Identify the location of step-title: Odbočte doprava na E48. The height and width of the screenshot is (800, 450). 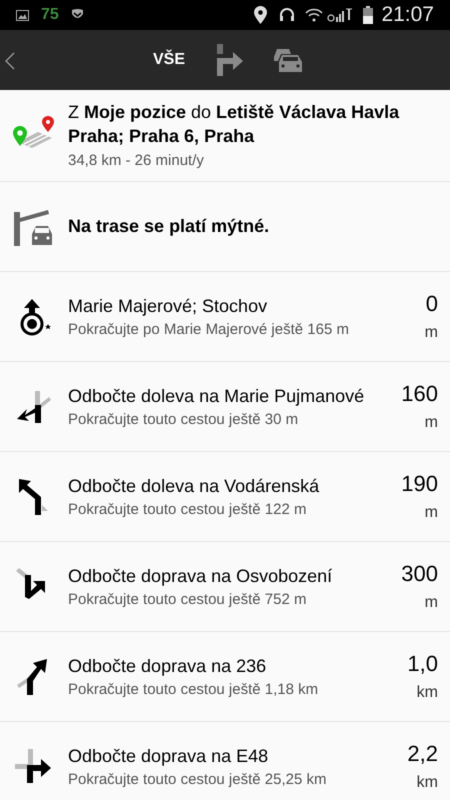
(169, 756).